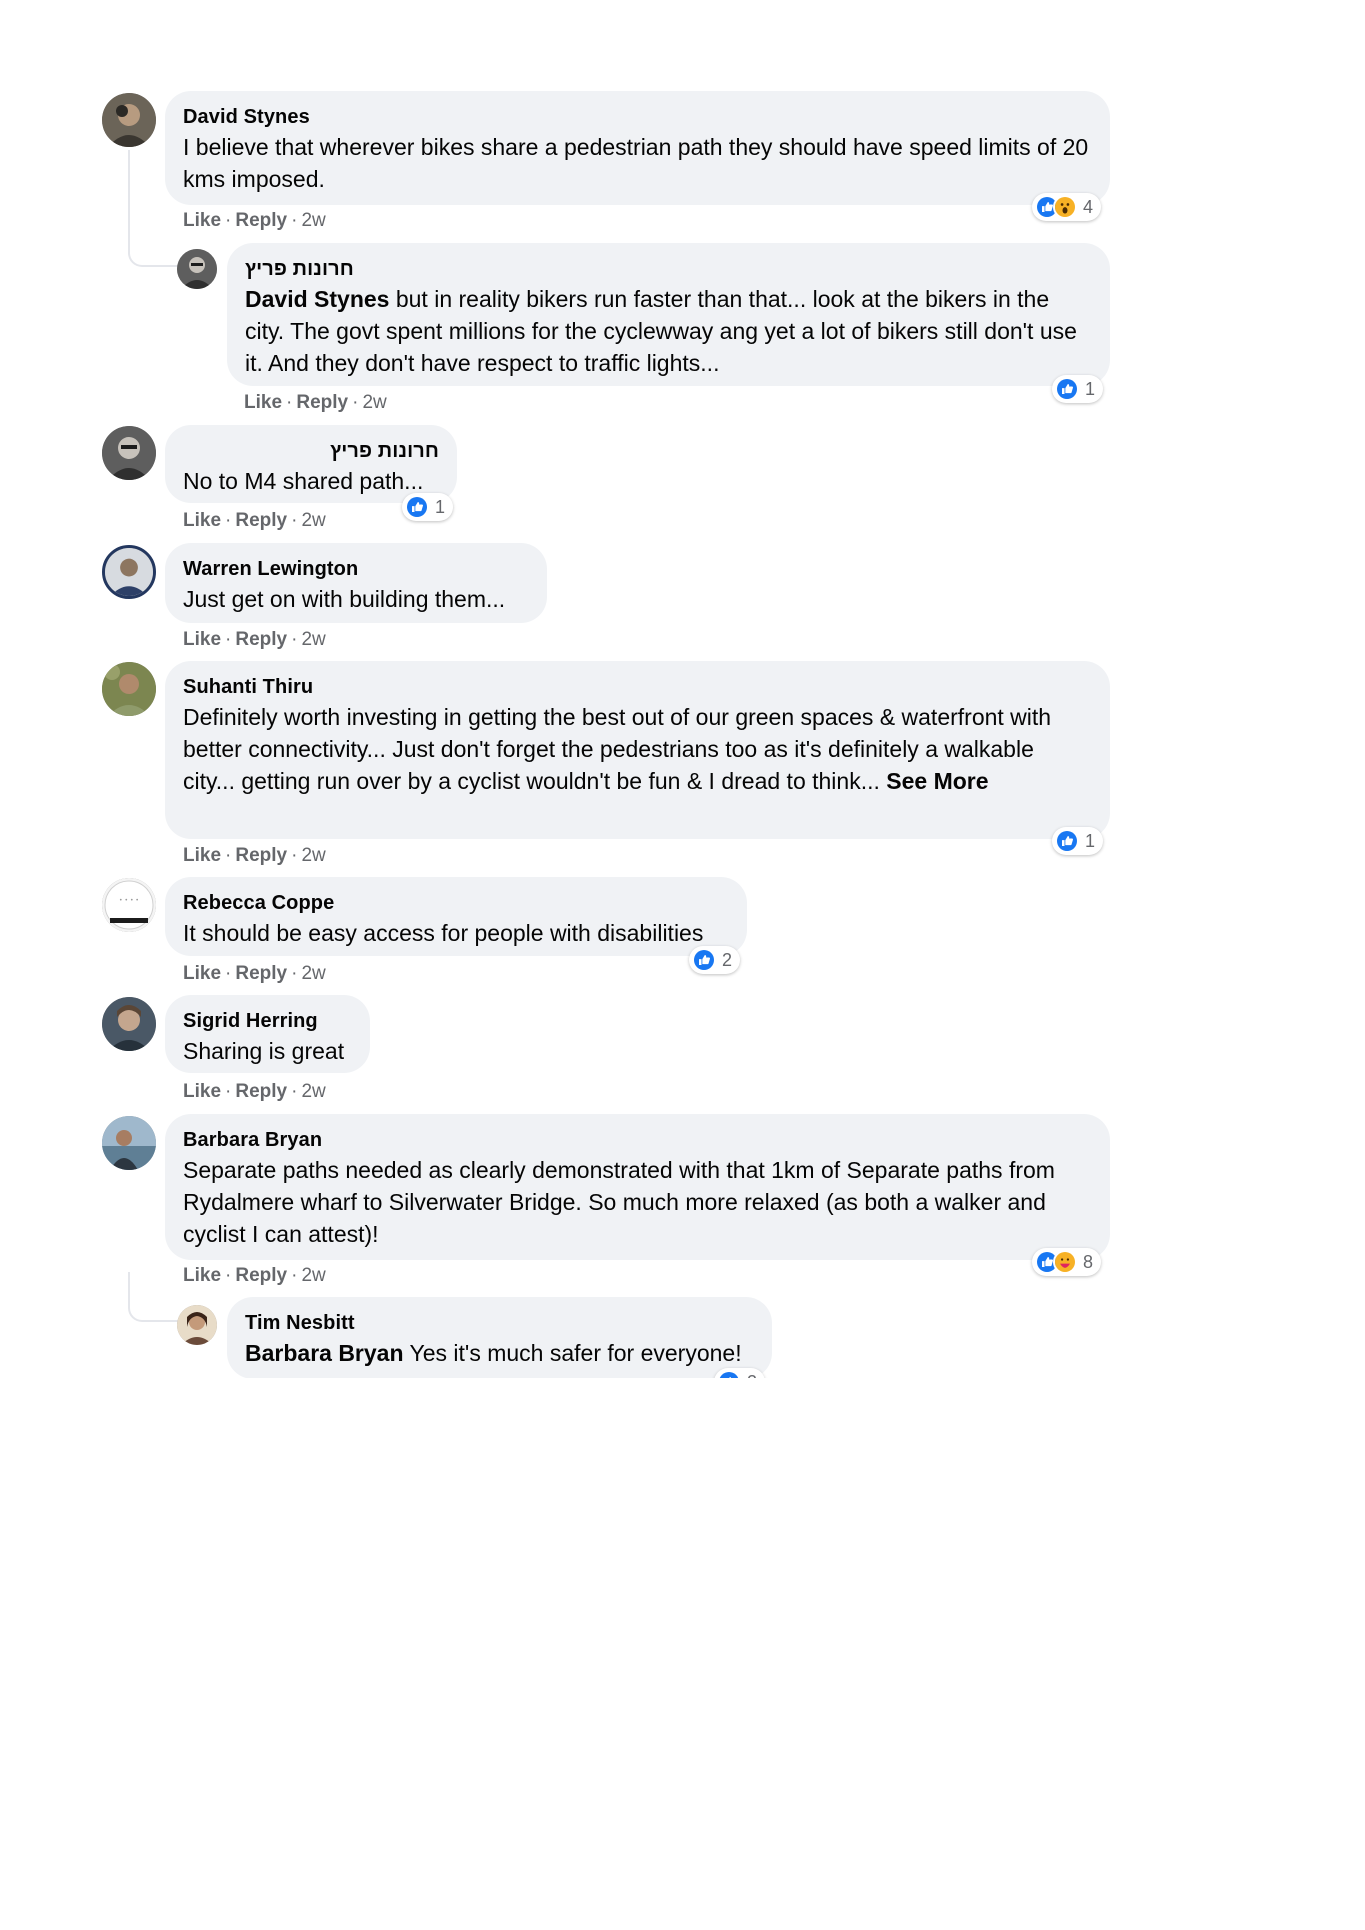  Describe the element at coordinates (575, 1353) in the screenshot. I see `comment-text-body: Yes it's much safer for everyone!` at that location.